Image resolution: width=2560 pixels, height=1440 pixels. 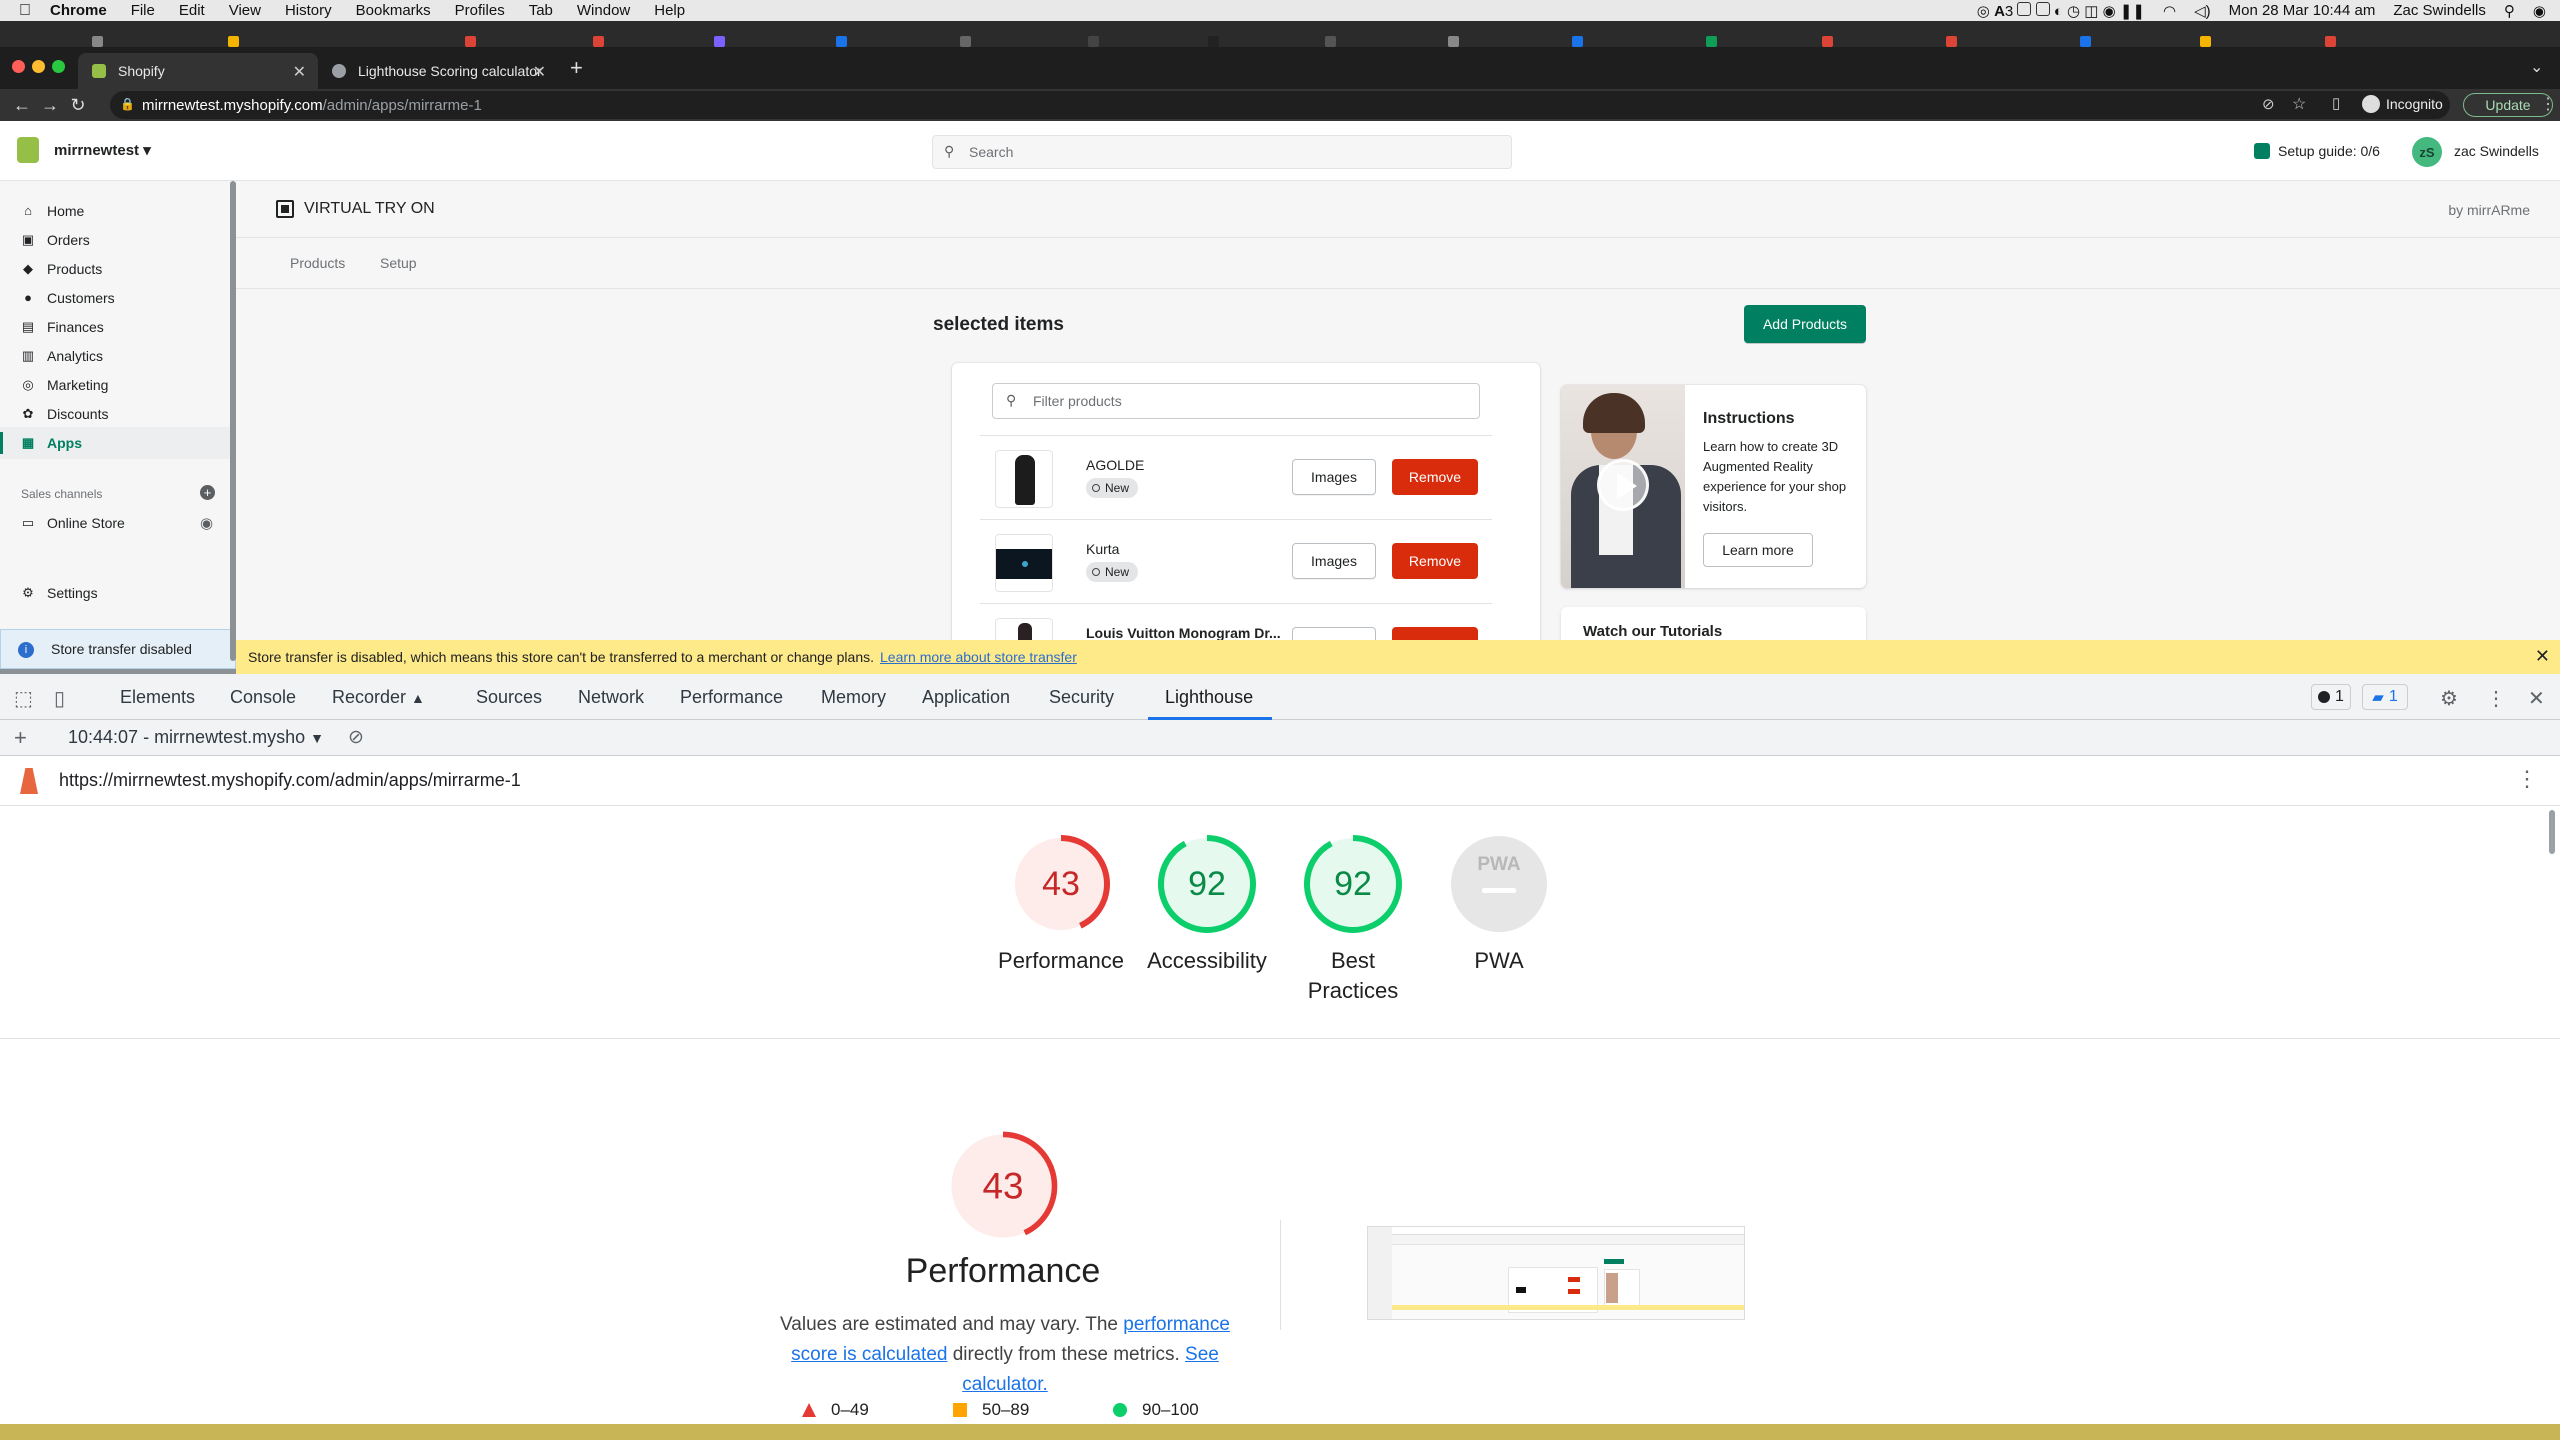 I want to click on menu-edit: Edit, so click(x=192, y=10).